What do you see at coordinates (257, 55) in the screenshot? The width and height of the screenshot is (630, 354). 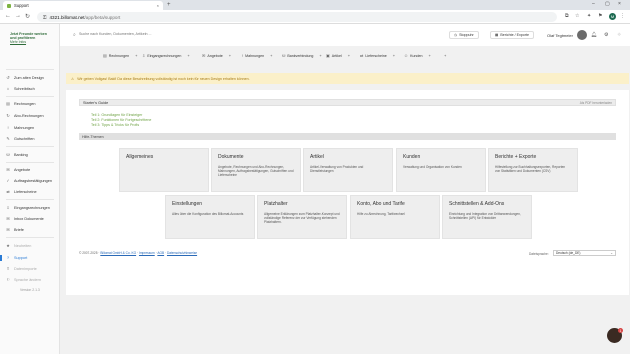 I see `menu-reminders: ! Mahnungen +` at bounding box center [257, 55].